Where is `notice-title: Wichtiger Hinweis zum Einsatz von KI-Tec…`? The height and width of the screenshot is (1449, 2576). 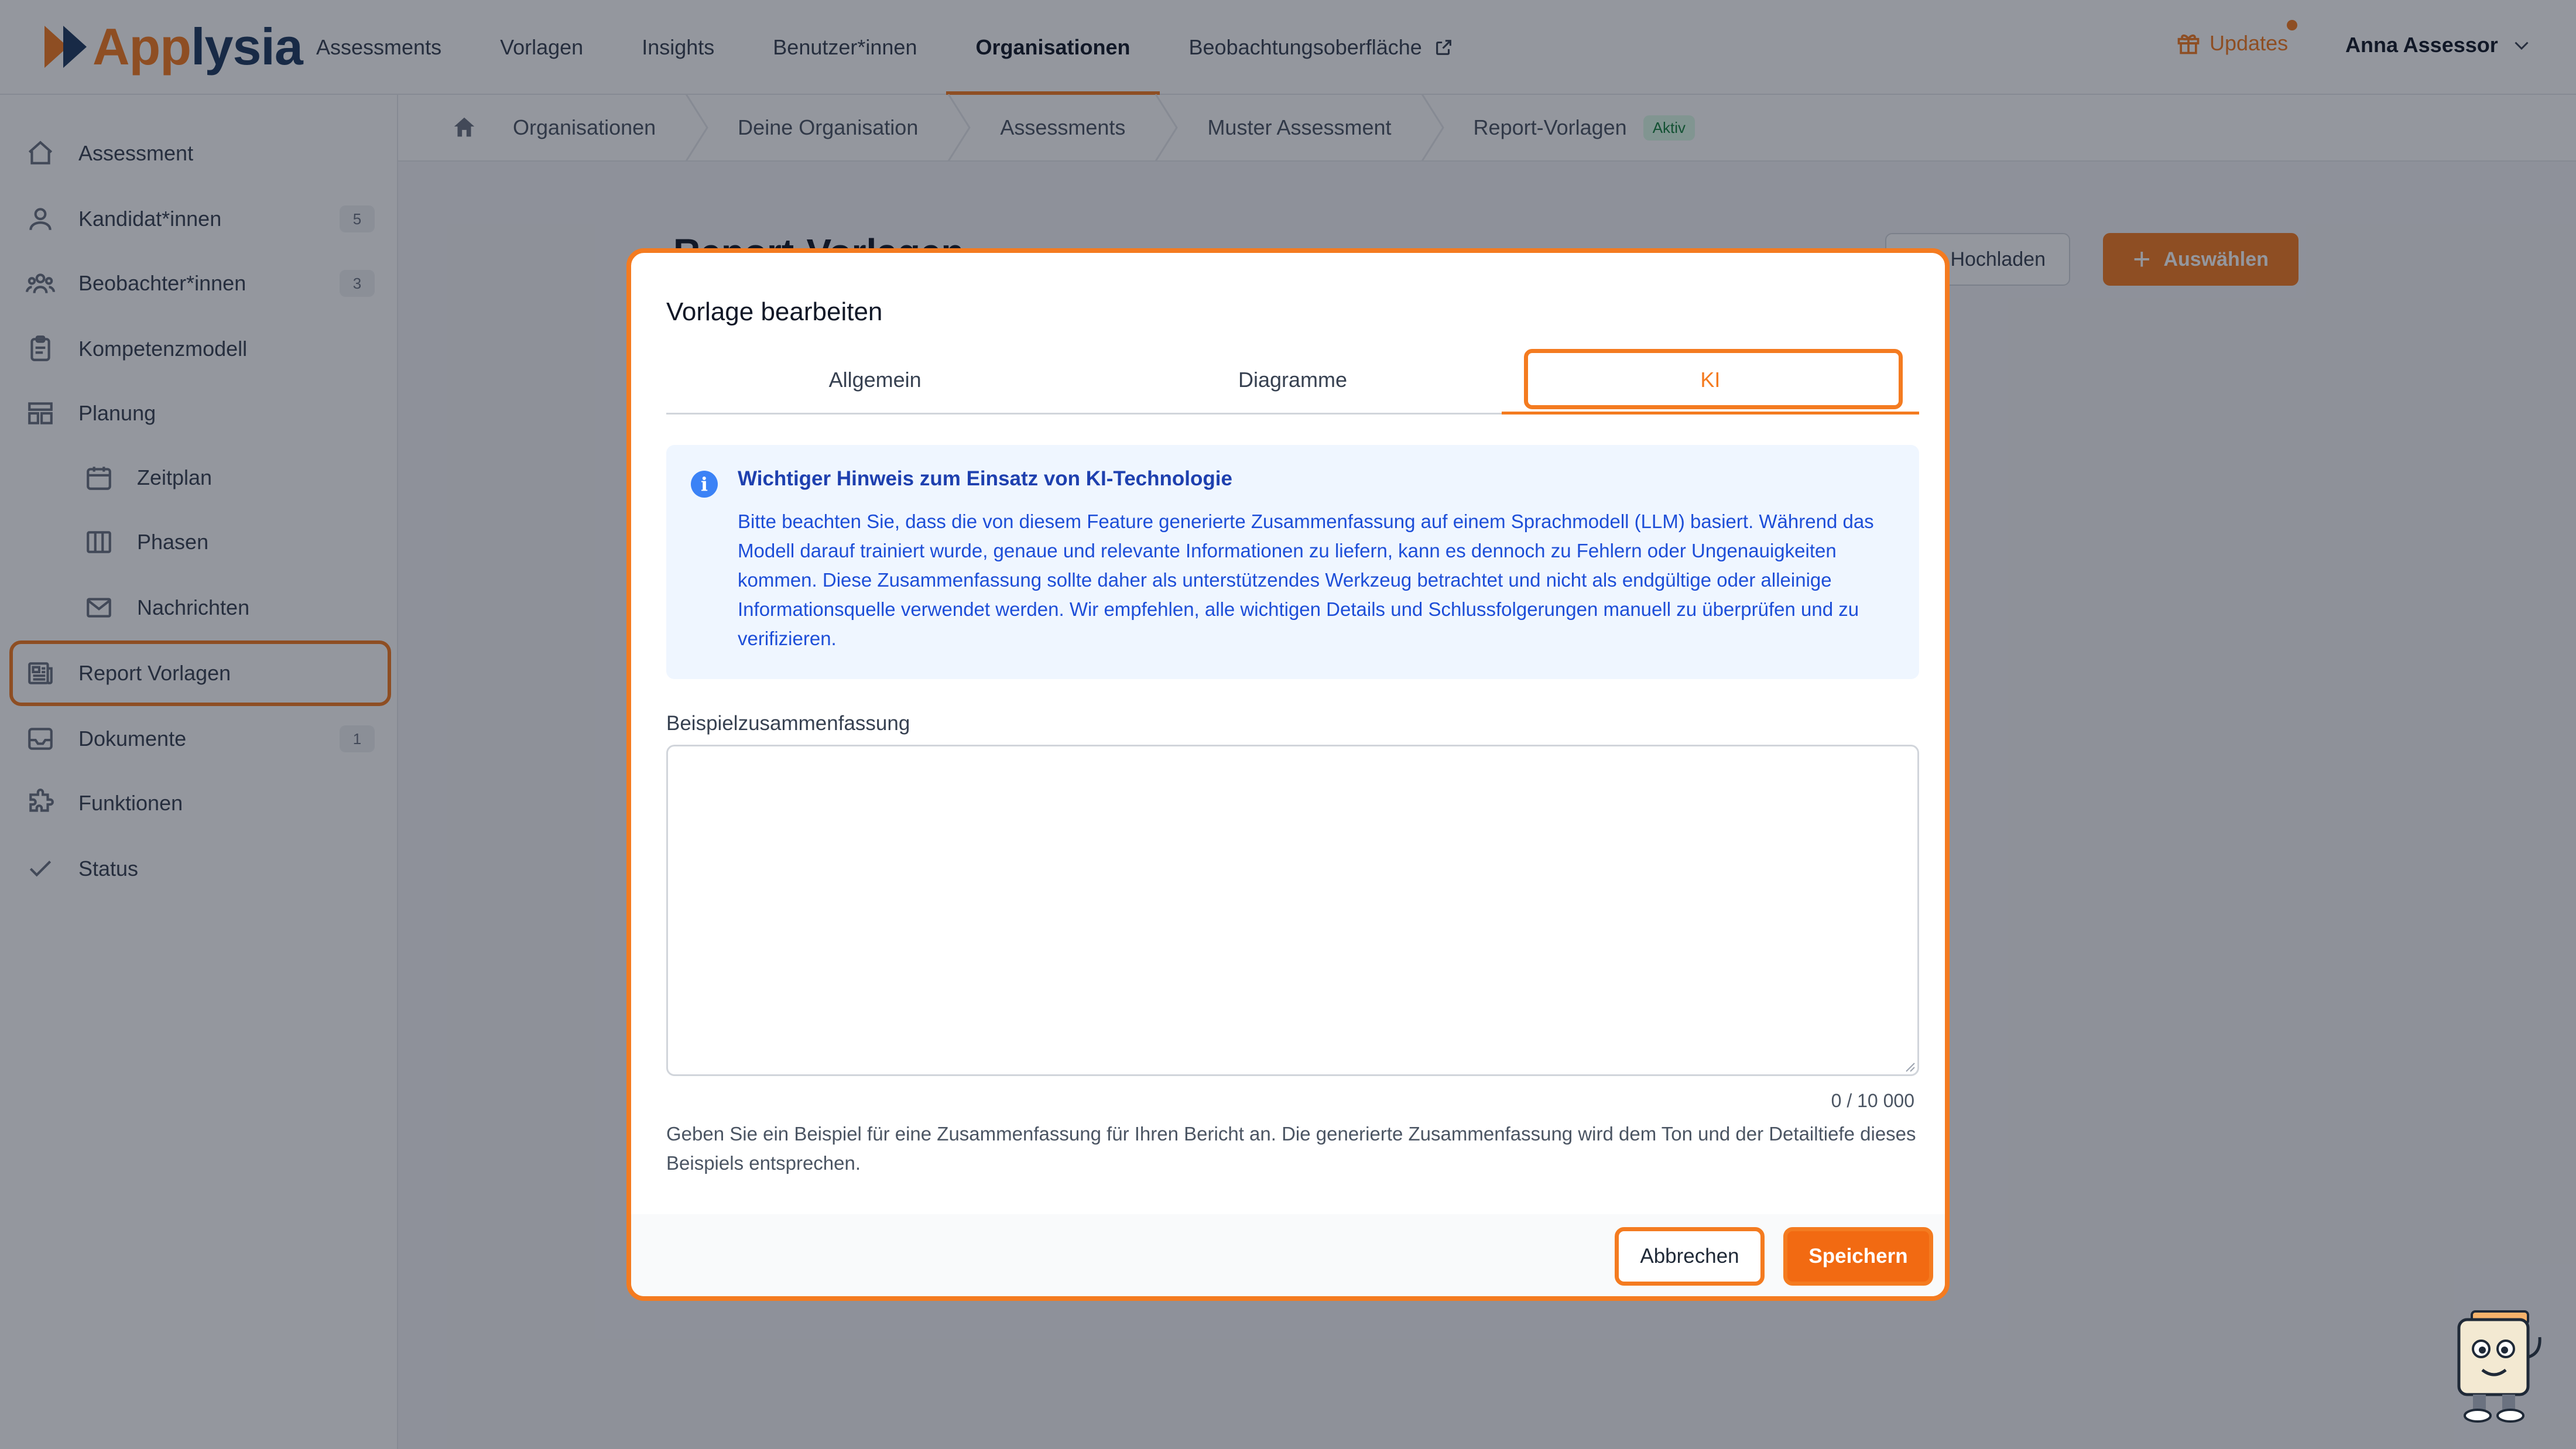
notice-title: Wichtiger Hinweis zum Einsatz von KI-Tec… is located at coordinates (985, 478).